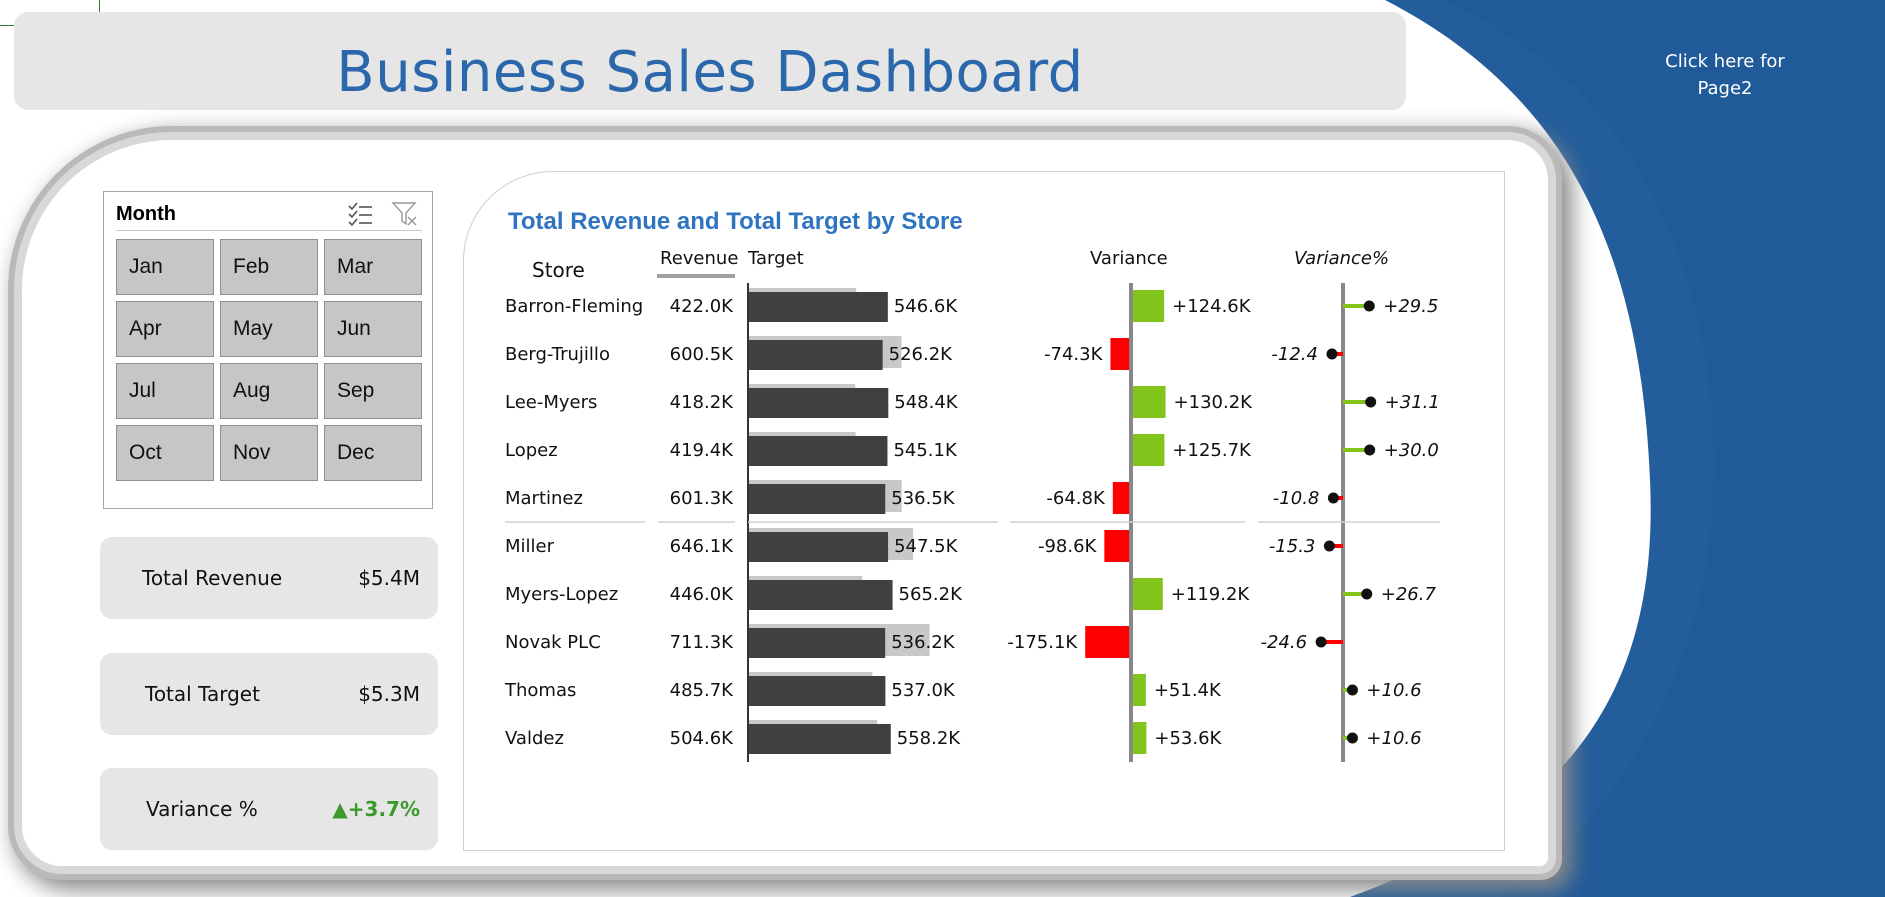 The width and height of the screenshot is (1885, 897). Describe the element at coordinates (1212, 450) in the screenshot. I see `variance-value: +125.7K` at that location.